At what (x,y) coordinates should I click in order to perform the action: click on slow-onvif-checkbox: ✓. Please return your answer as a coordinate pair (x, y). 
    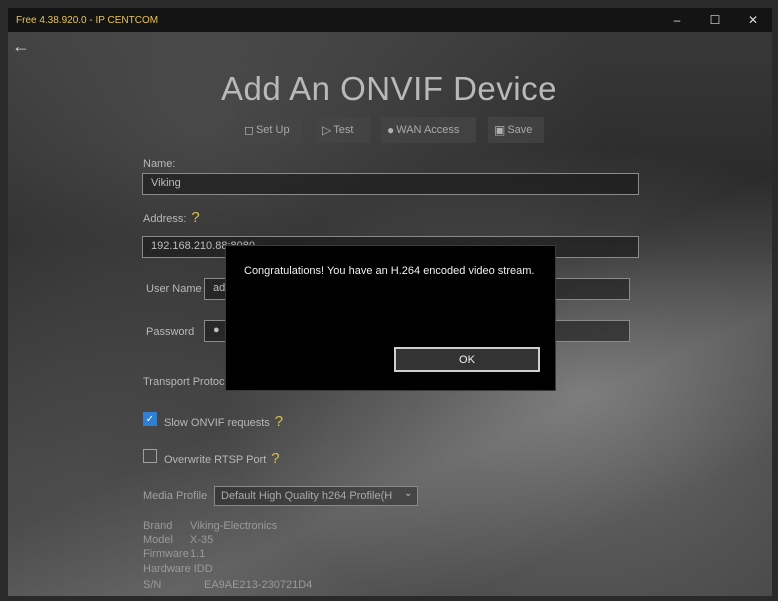
    Looking at the image, I should click on (150, 419).